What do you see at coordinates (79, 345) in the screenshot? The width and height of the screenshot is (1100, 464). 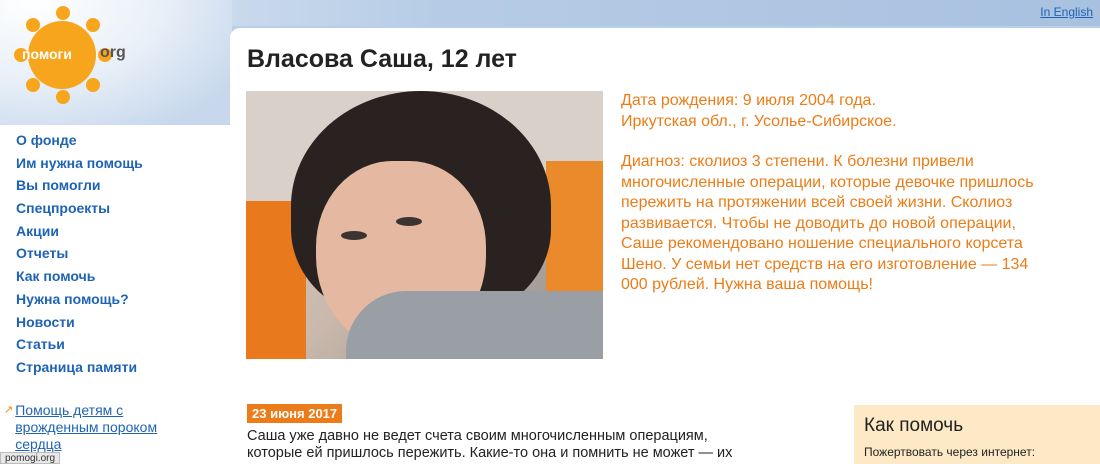 I see `nav-item-articles: Статьи` at bounding box center [79, 345].